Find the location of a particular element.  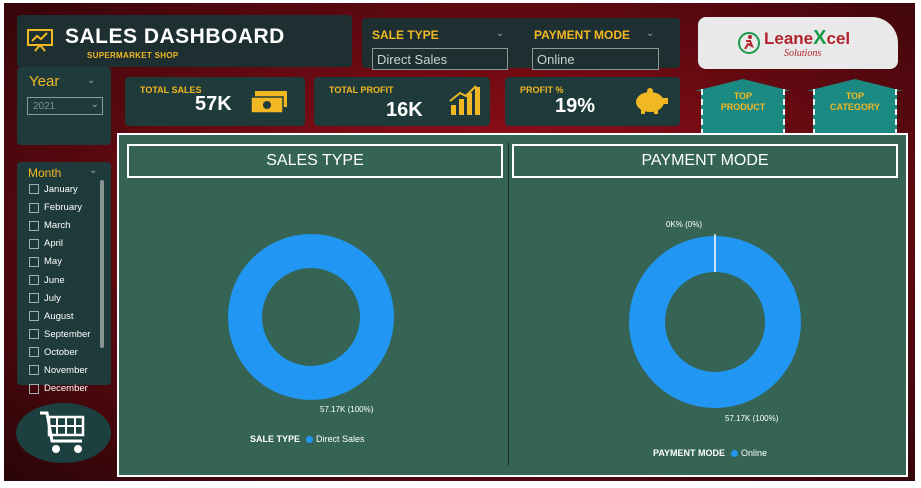

month-option: June is located at coordinates (47, 282).